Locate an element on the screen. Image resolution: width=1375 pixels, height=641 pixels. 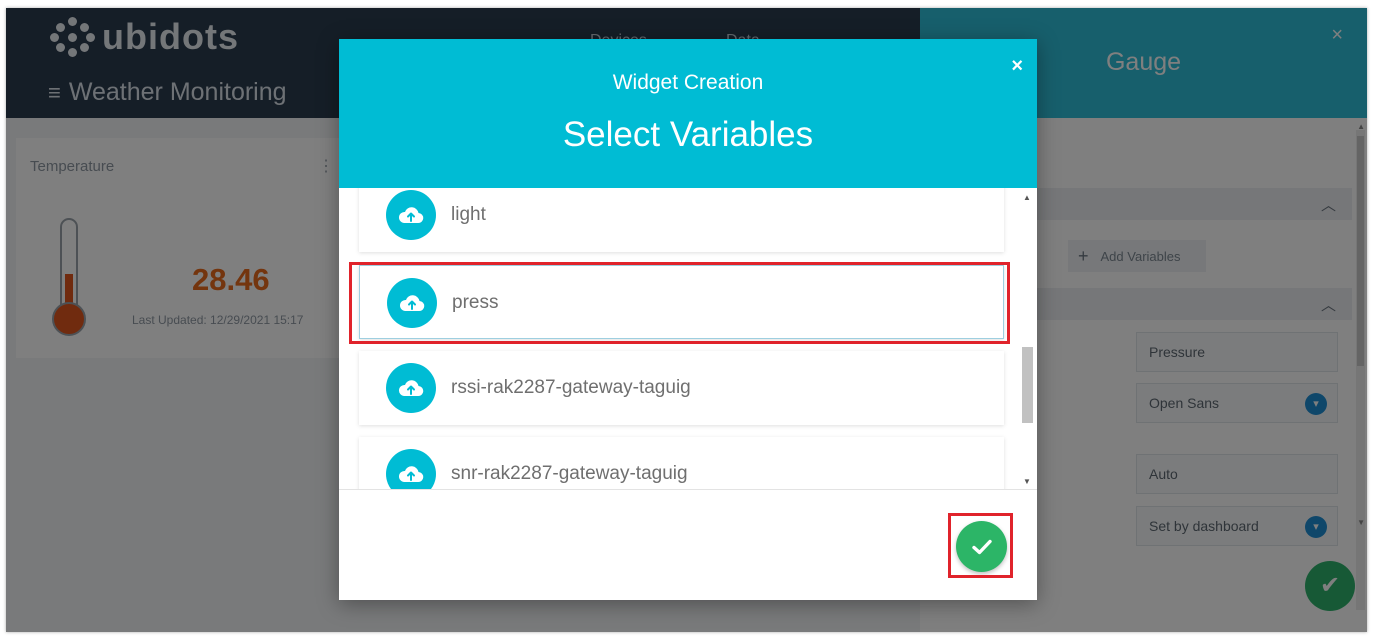
variable-item-rssi: rssi-rak2287-gateway-taguig is located at coordinates (681, 388).